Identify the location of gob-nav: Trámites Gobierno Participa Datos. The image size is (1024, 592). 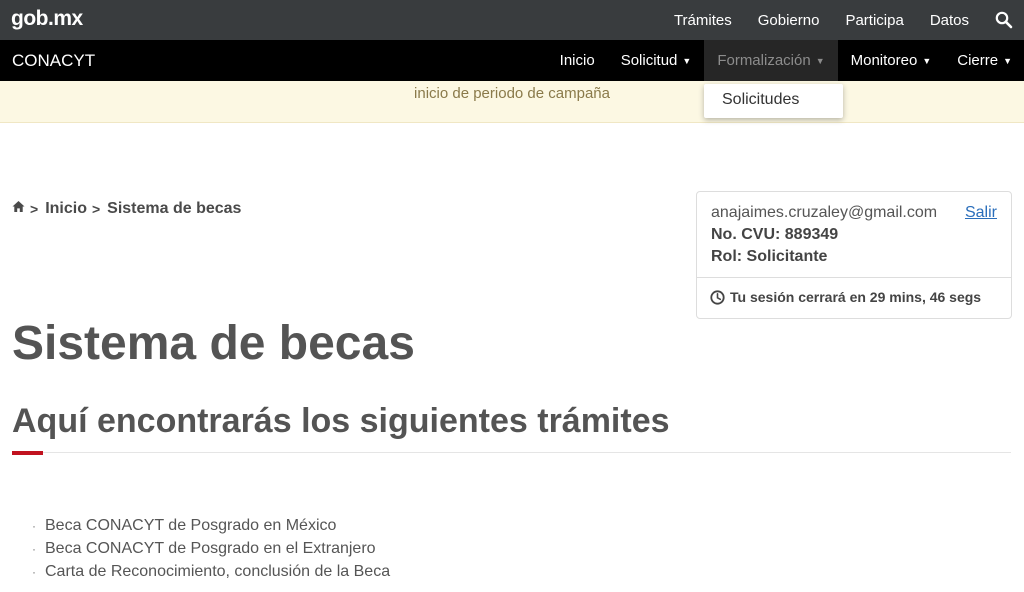
(849, 20).